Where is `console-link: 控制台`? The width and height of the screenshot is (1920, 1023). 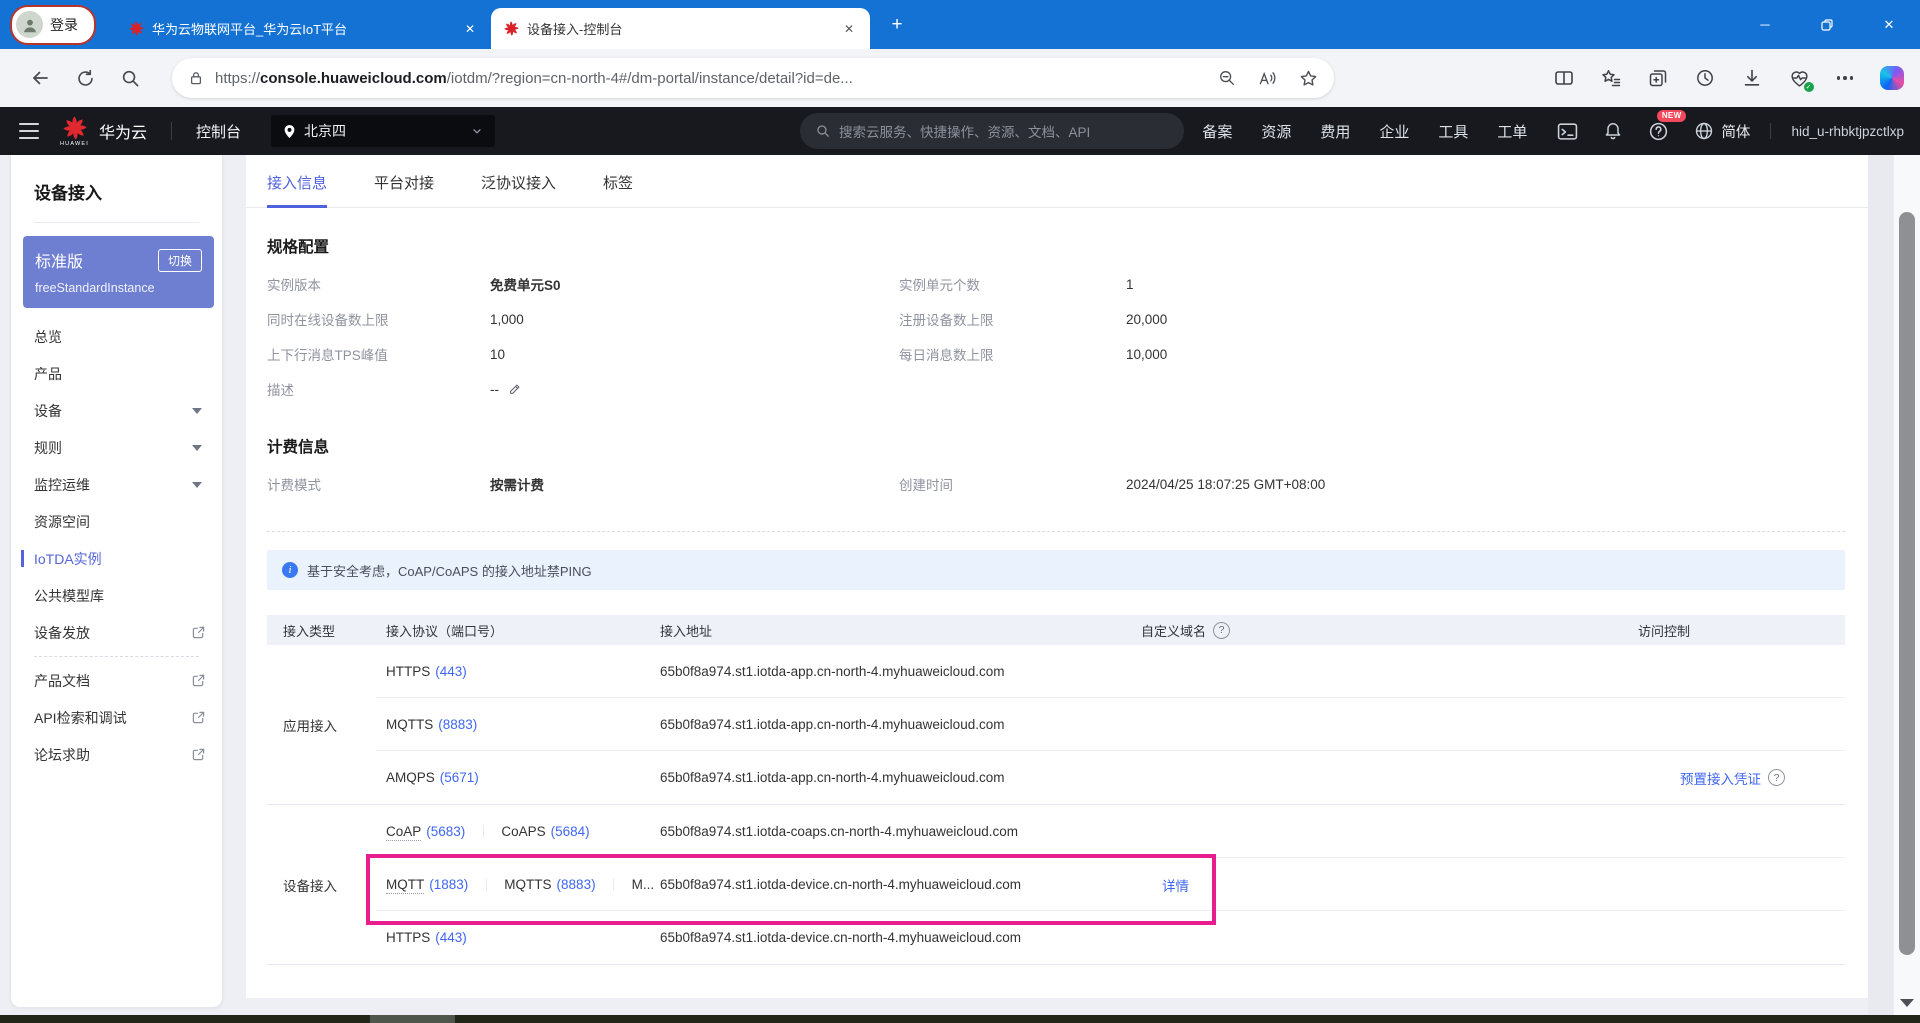 console-link: 控制台 is located at coordinates (218, 131).